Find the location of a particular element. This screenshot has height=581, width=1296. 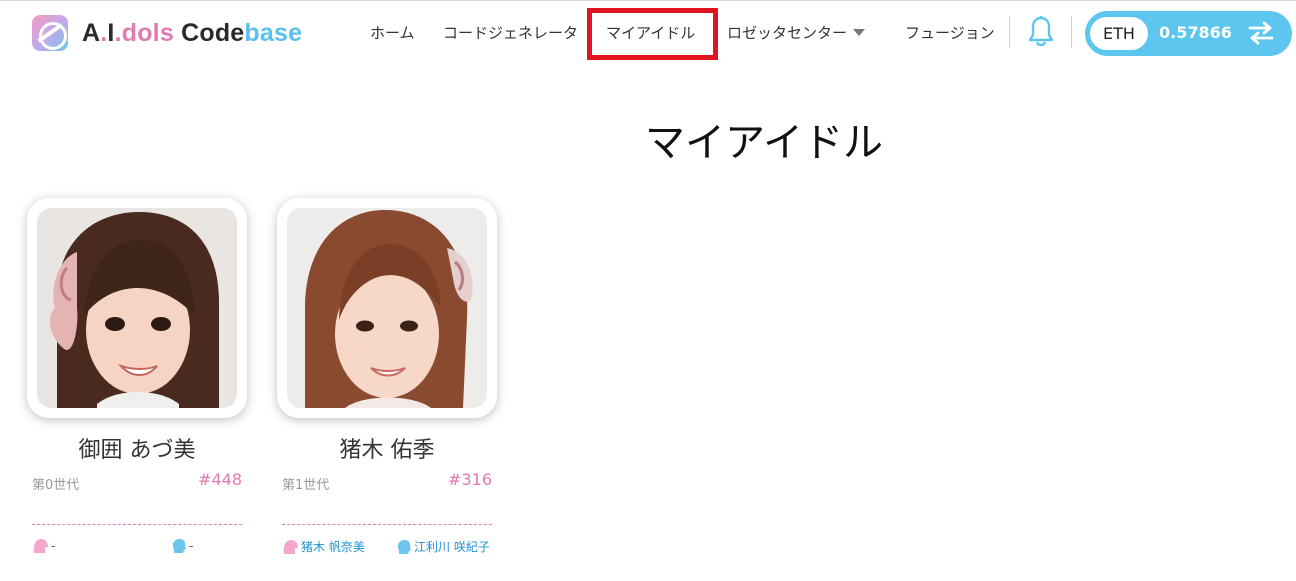

mother-name: - is located at coordinates (53, 546).